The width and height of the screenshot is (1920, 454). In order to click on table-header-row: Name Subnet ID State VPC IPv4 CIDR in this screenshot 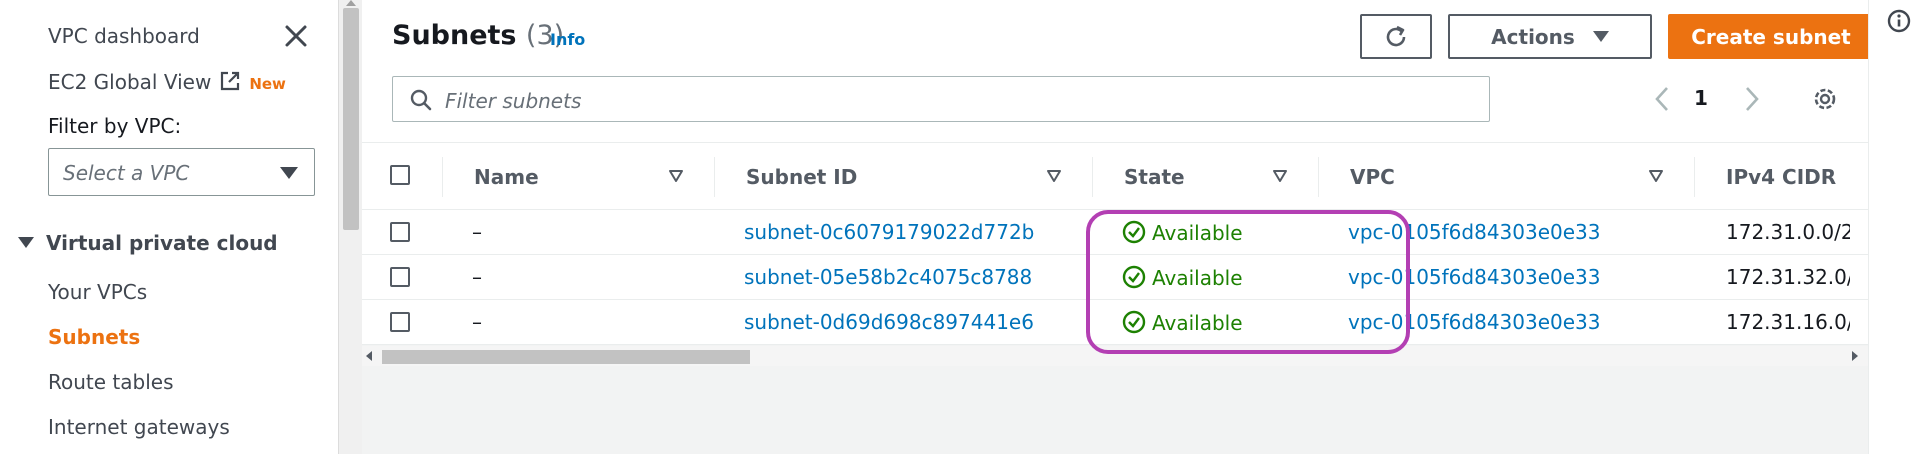, I will do `click(1115, 176)`.